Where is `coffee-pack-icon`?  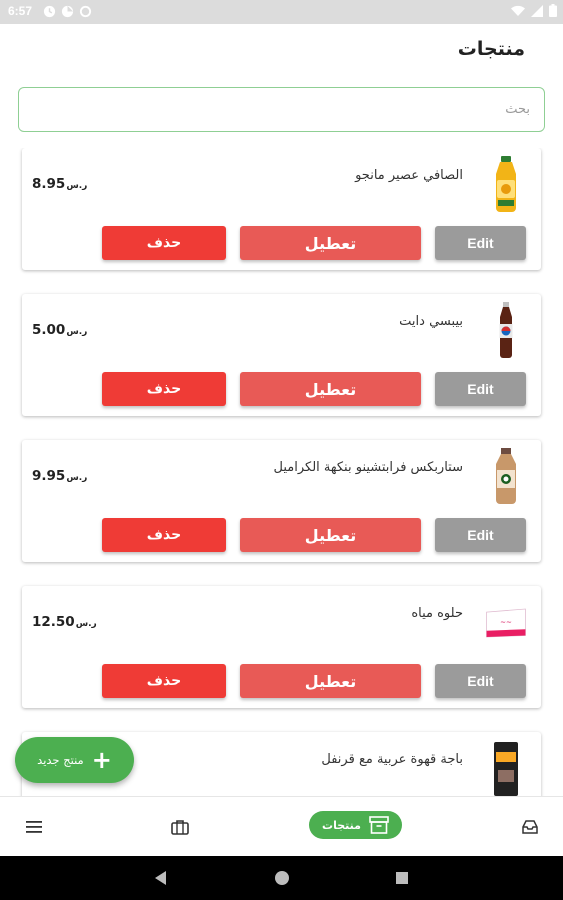
coffee-pack-icon is located at coordinates (506, 769).